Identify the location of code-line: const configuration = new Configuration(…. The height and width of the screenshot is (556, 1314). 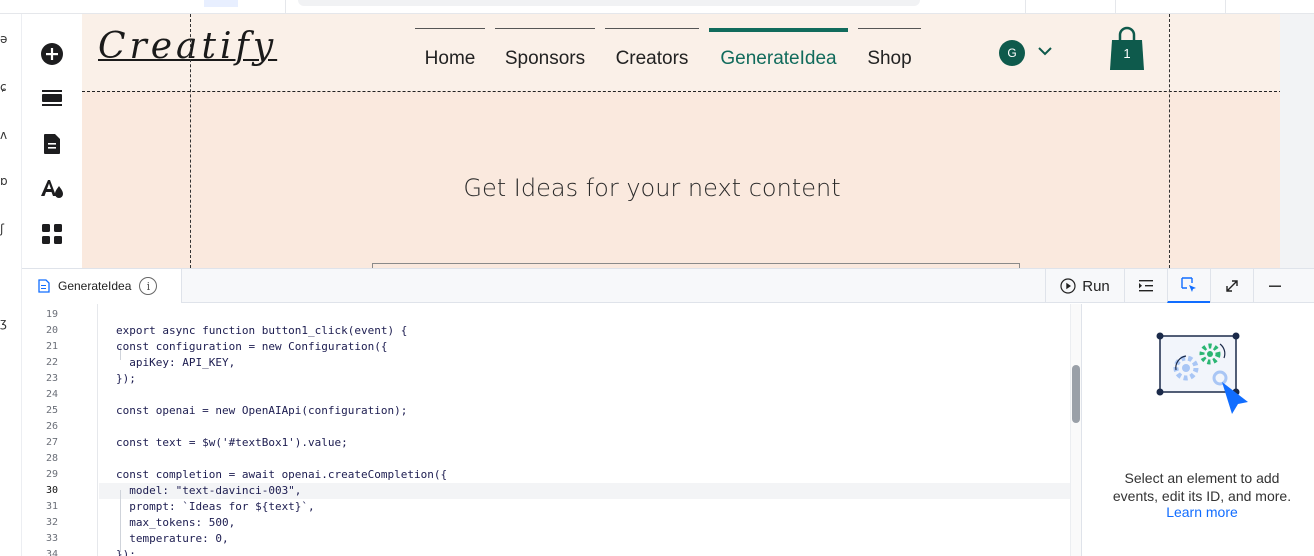
(252, 346).